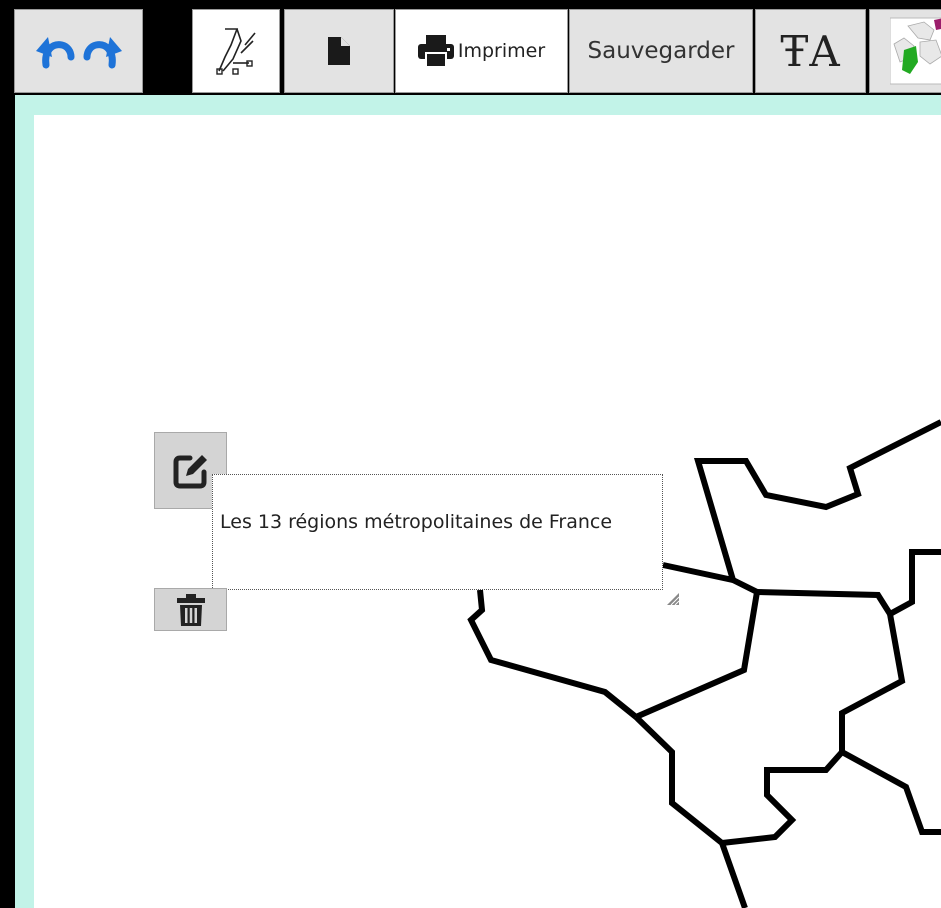 The width and height of the screenshot is (941, 908). I want to click on map-title-textbox: Les 13 régions métropolitaines de France, so click(437, 532).